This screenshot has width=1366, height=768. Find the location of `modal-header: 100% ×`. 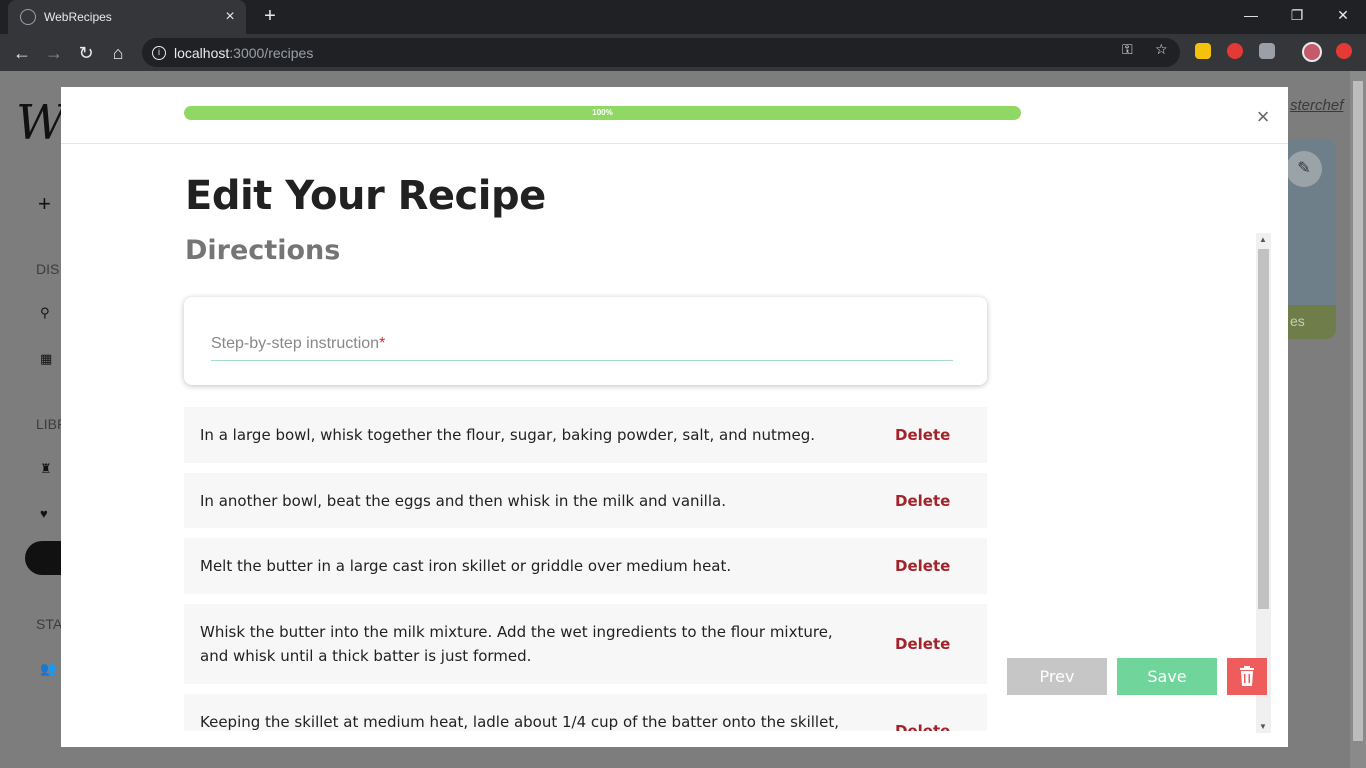

modal-header: 100% × is located at coordinates (674, 115).